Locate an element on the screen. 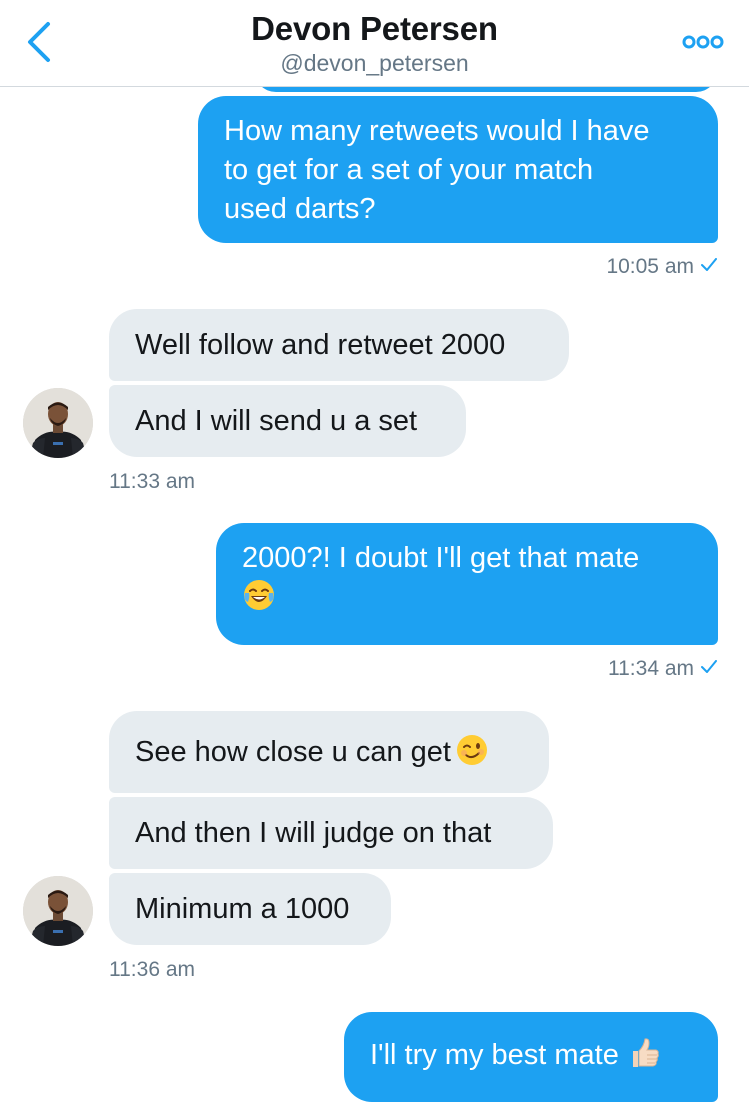  more-dots-icon is located at coordinates (703, 42).